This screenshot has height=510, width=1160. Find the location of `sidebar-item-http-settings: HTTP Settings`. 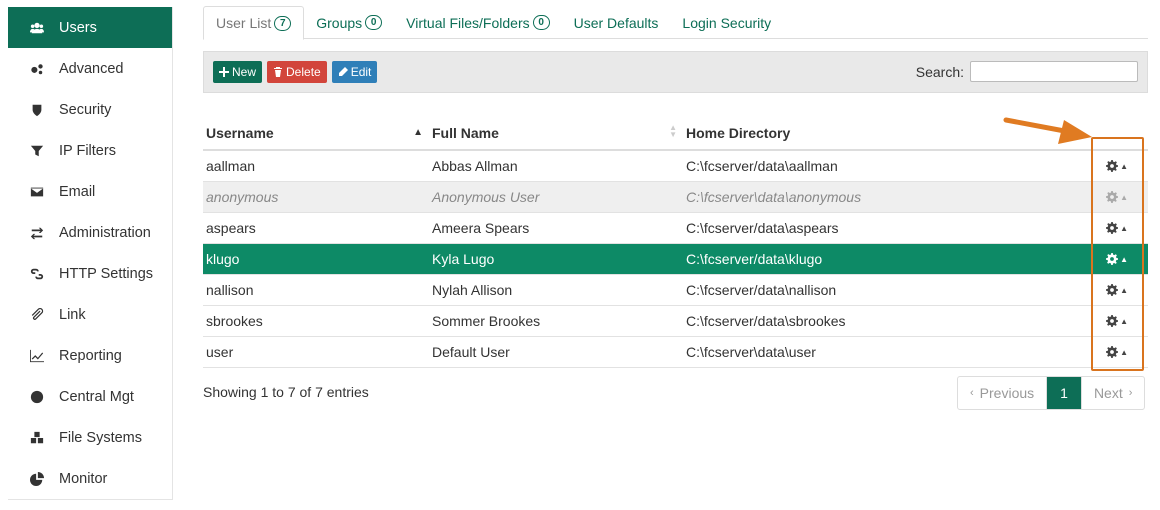

sidebar-item-http-settings: HTTP Settings is located at coordinates (90, 273).